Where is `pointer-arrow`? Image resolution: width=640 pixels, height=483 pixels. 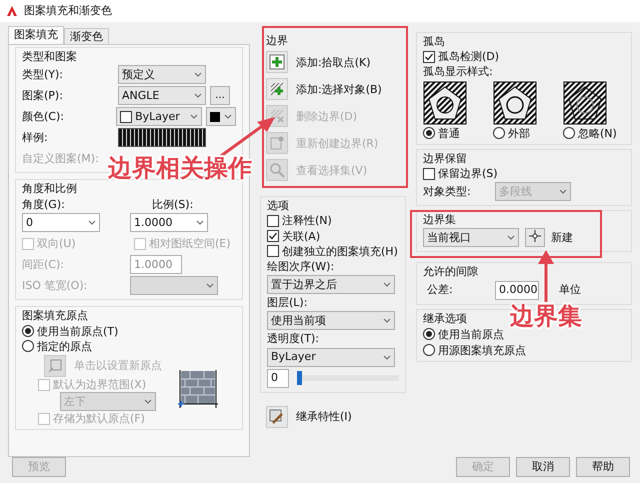 pointer-arrow is located at coordinates (546, 276).